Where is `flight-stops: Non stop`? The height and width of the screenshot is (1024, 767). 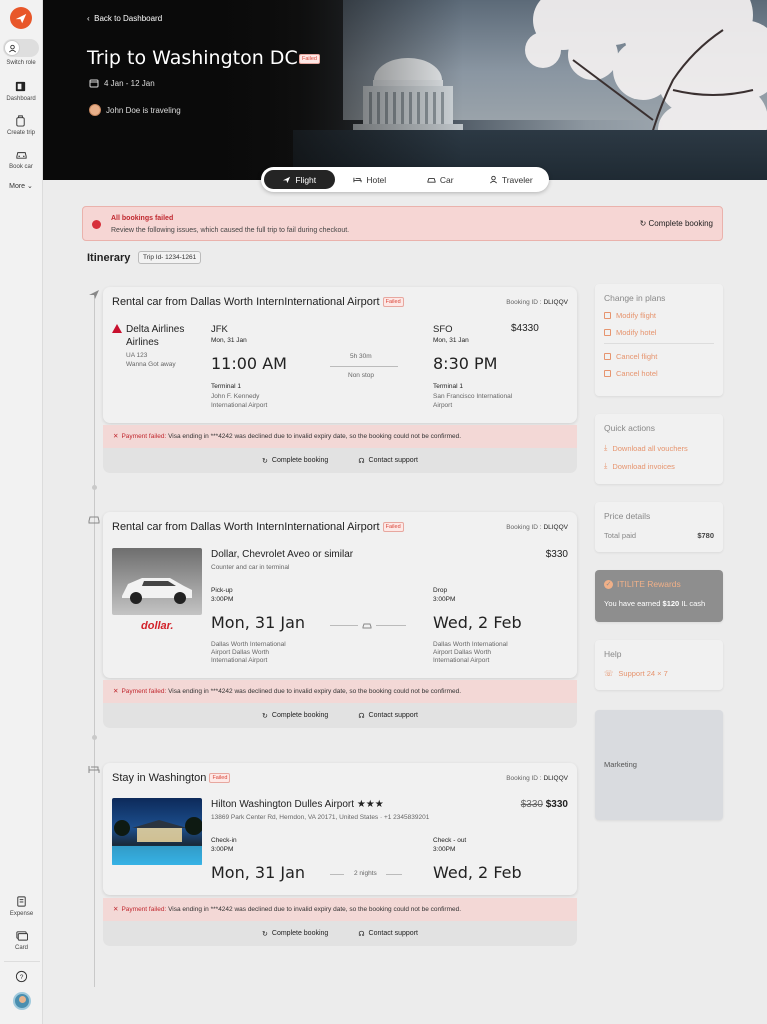 flight-stops: Non stop is located at coordinates (361, 375).